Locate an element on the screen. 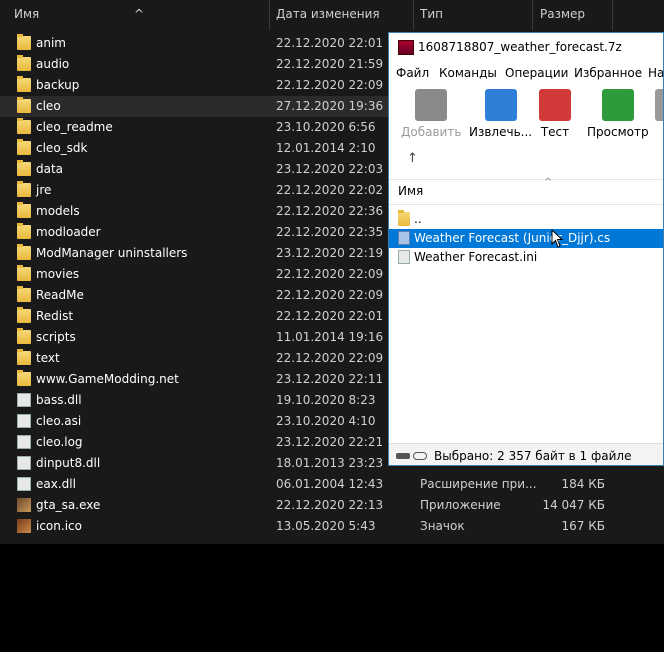  column-name: Имя is located at coordinates (26, 14).